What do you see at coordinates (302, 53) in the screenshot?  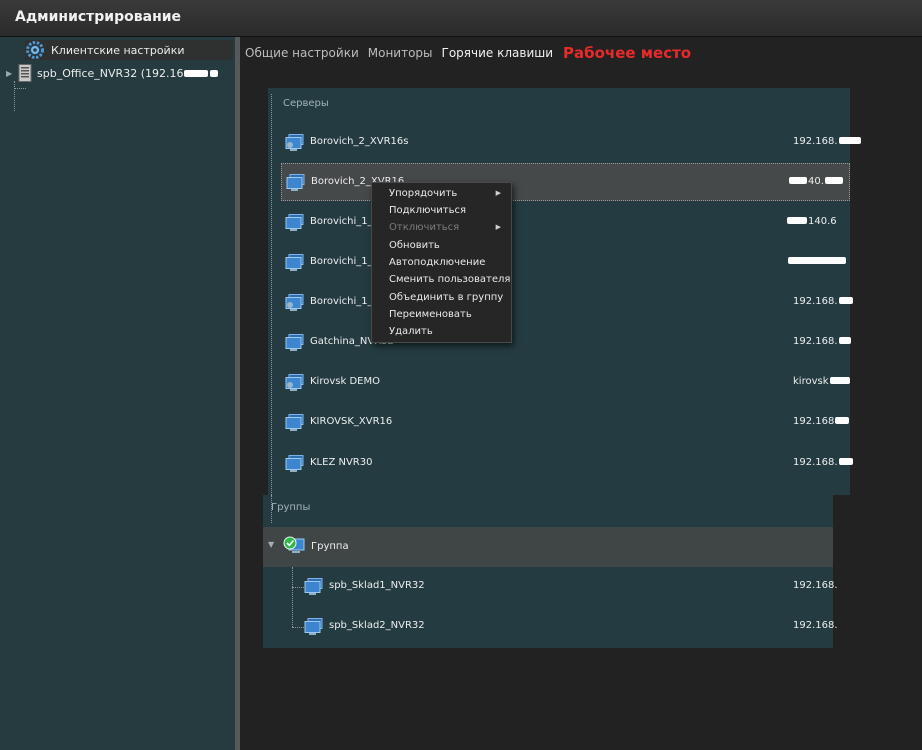 I see `tab-general-settings: Общие настройки` at bounding box center [302, 53].